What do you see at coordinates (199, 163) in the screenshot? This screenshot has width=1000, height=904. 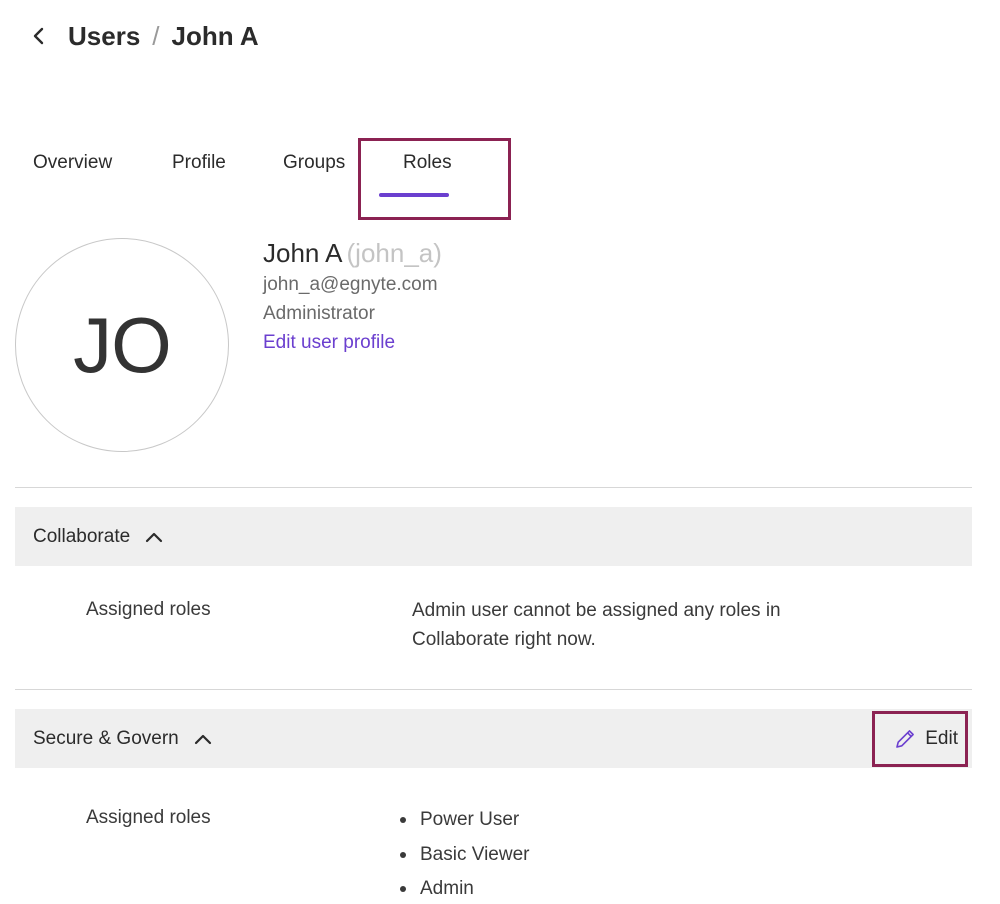 I see `tab-profile: Profile` at bounding box center [199, 163].